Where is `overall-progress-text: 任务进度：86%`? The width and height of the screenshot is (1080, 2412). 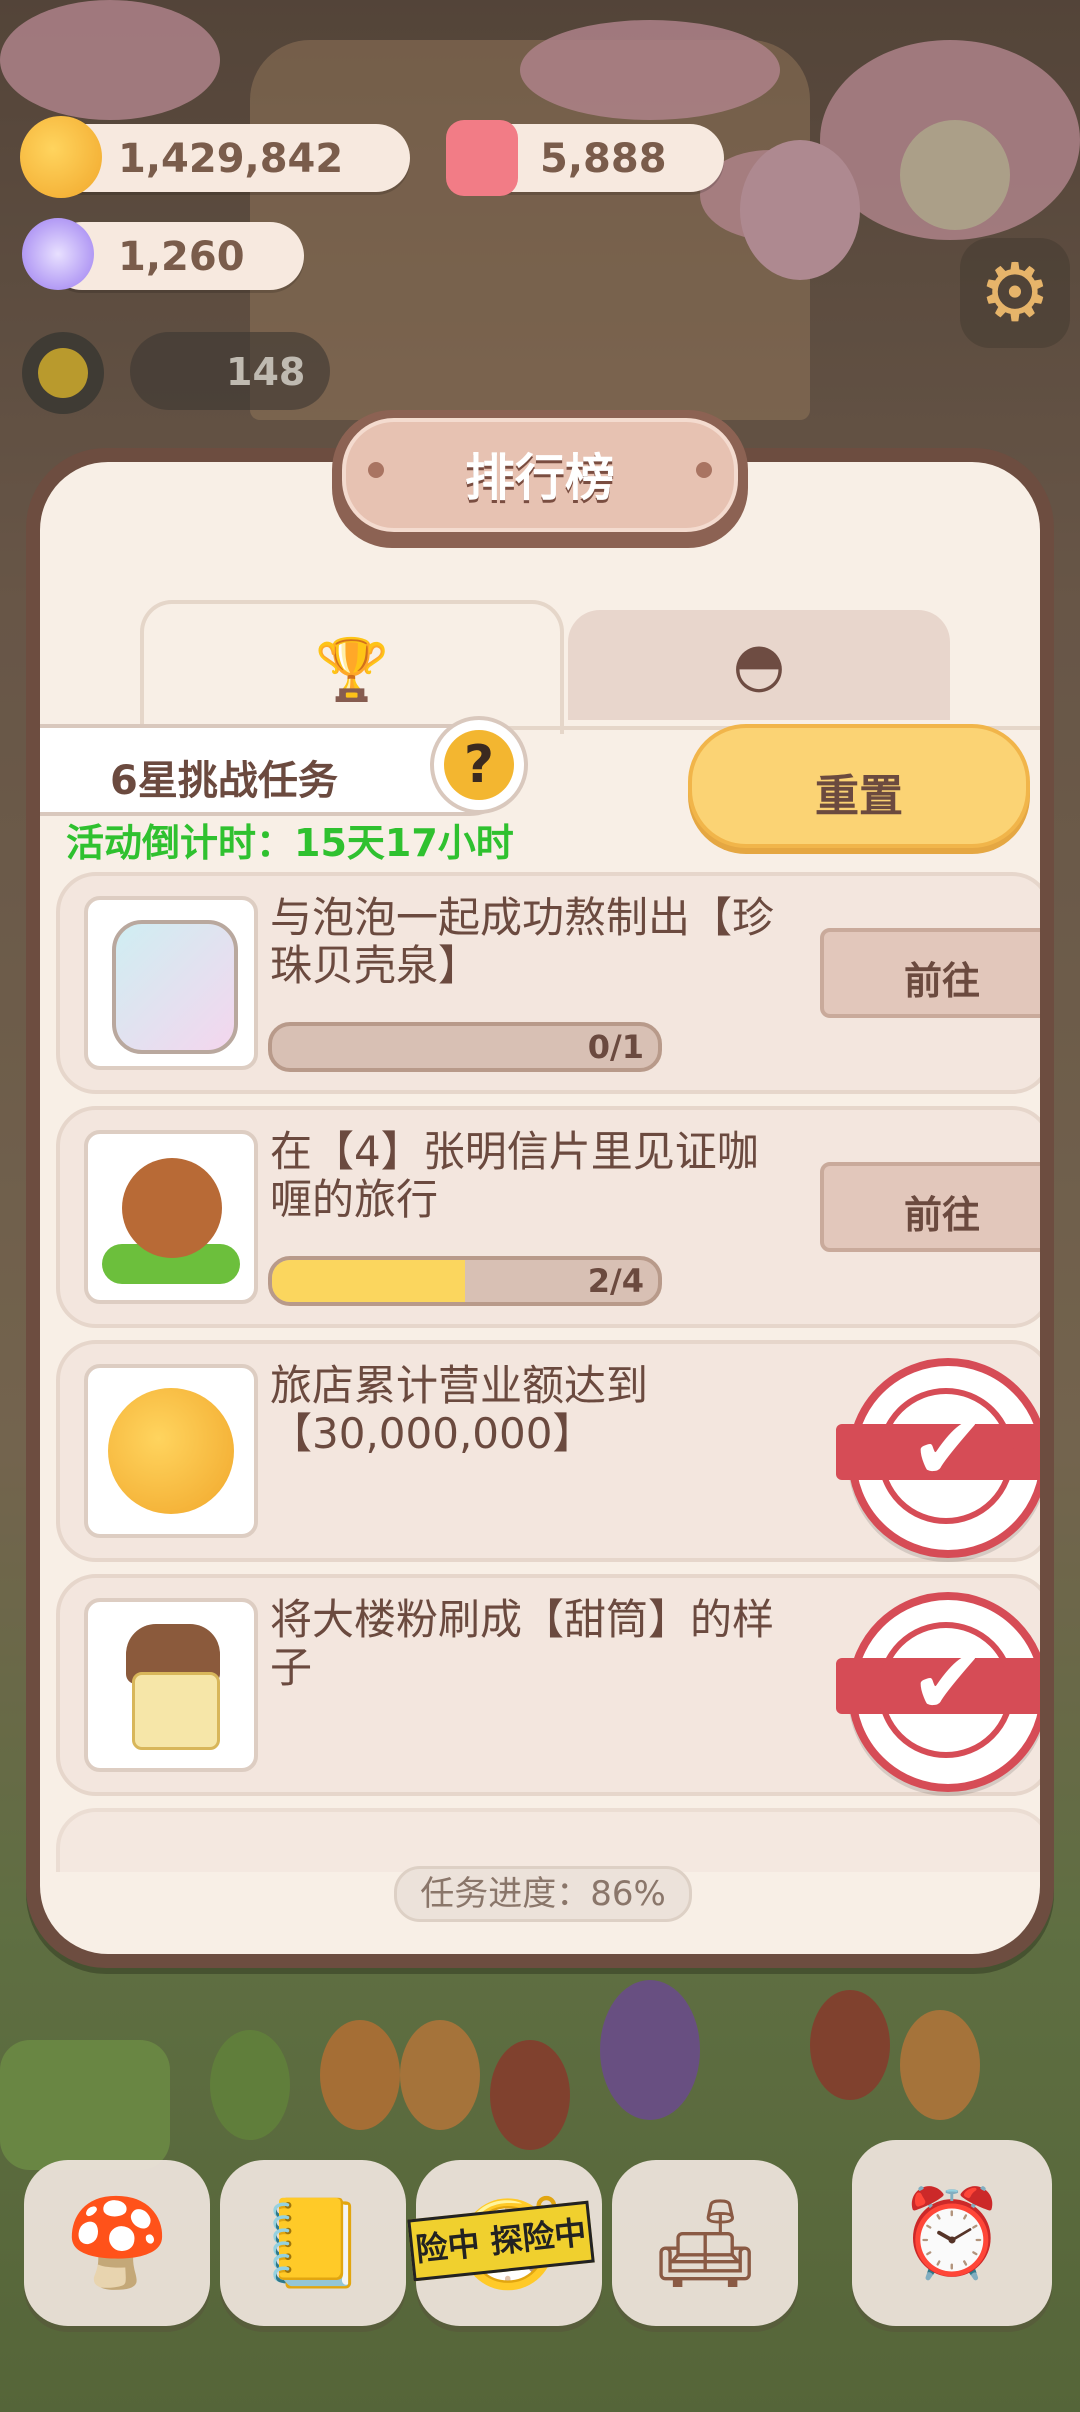 overall-progress-text: 任务进度：86% is located at coordinates (543, 1894).